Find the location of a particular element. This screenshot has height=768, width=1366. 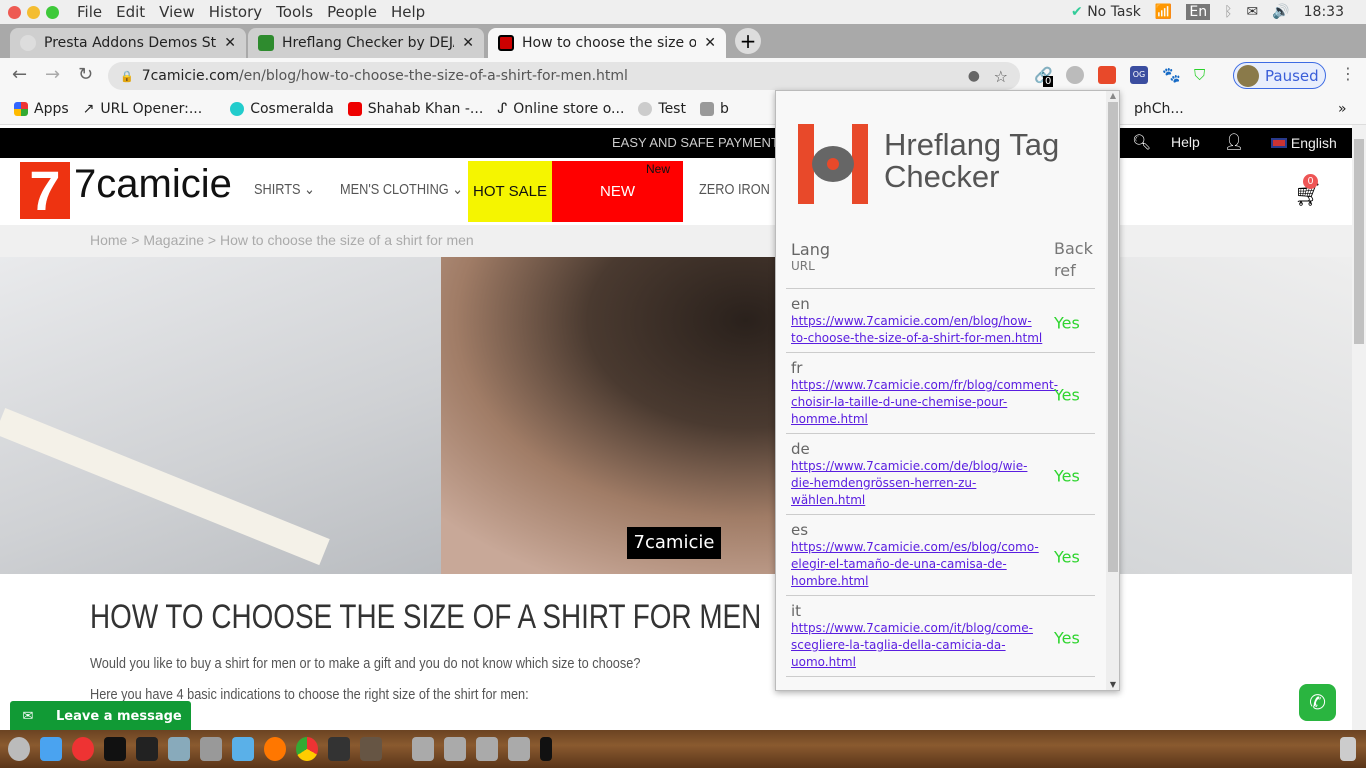

tab-hreflang-checker: Hreflang Checker by DEJA ✕ is located at coordinates (366, 43).